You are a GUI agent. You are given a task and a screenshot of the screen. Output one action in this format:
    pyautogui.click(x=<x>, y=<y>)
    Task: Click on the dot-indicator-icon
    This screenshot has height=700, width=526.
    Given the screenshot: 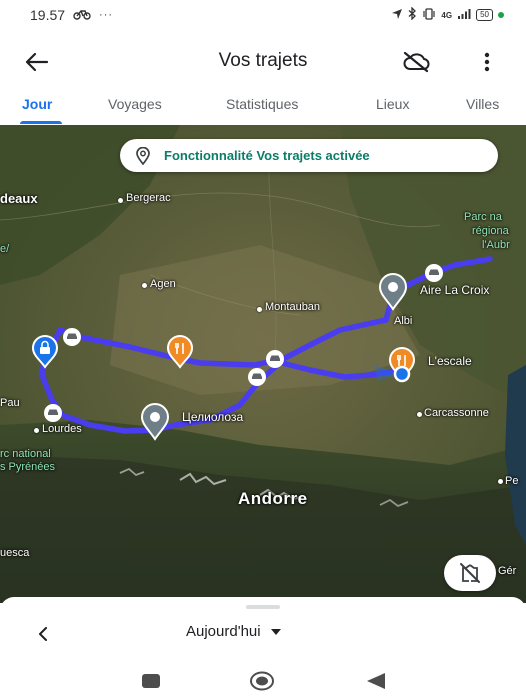 What is the action you would take?
    pyautogui.click(x=501, y=15)
    